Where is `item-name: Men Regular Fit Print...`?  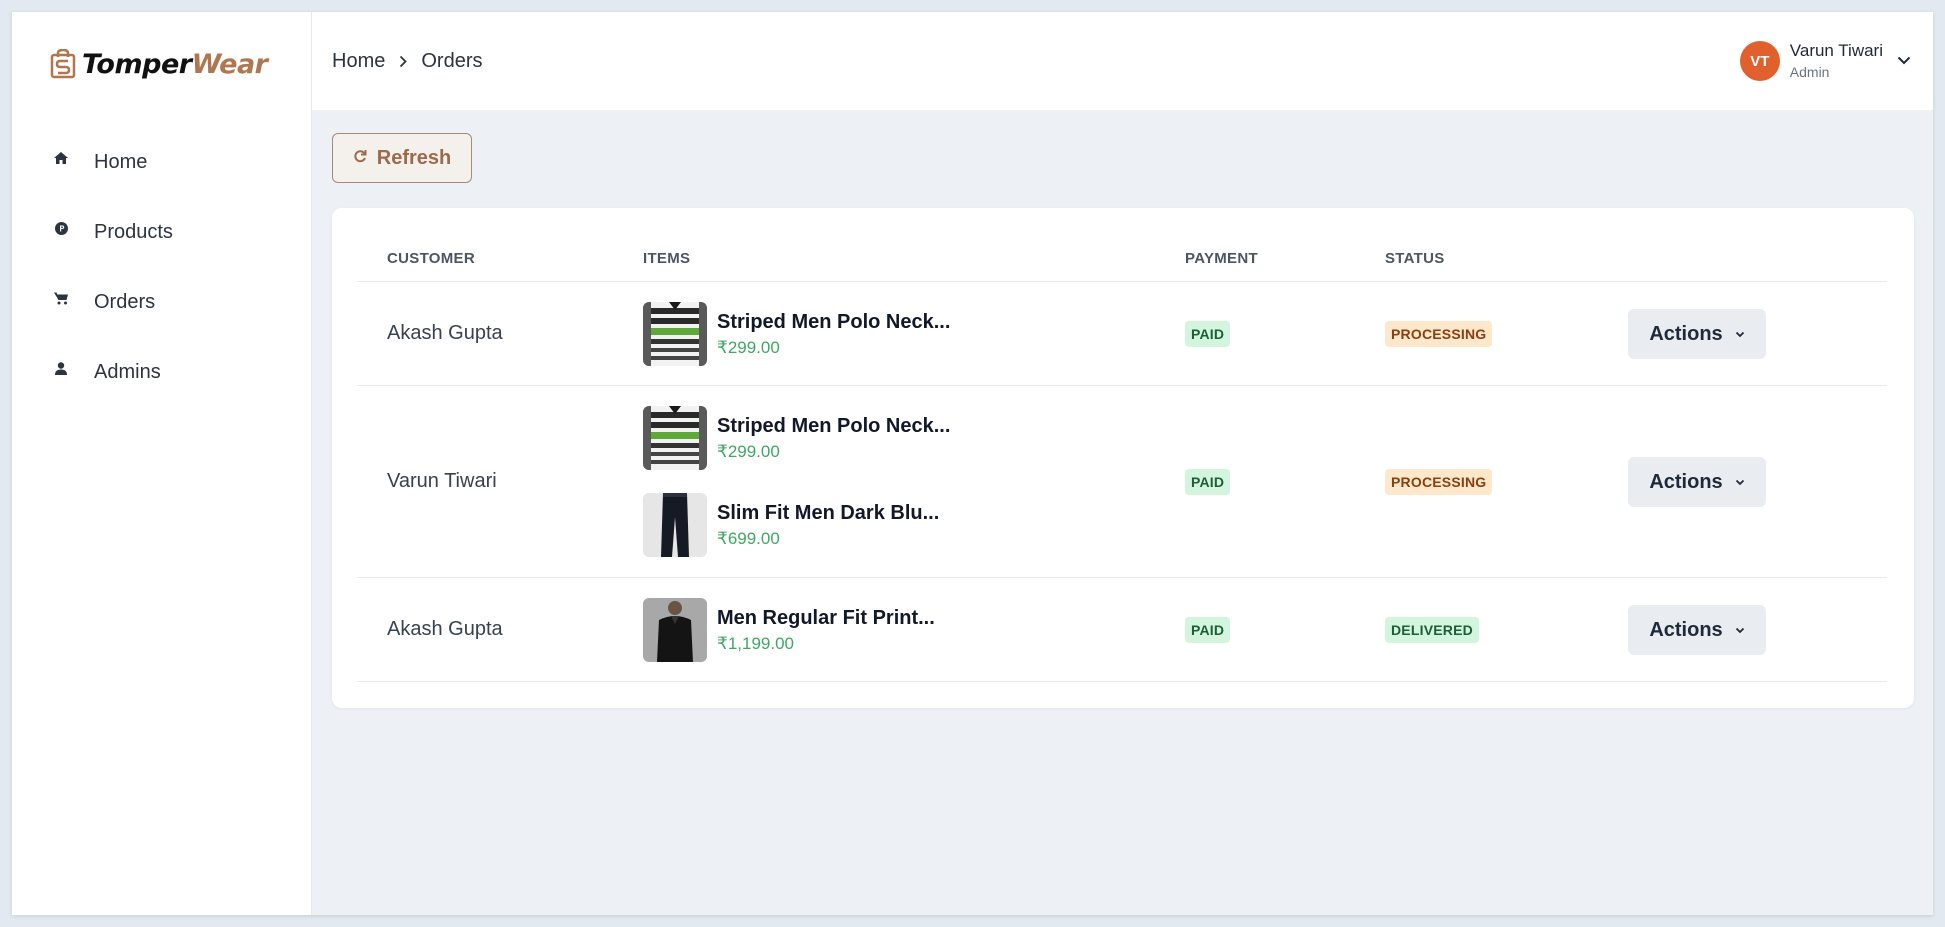
item-name: Men Regular Fit Print... is located at coordinates (826, 618).